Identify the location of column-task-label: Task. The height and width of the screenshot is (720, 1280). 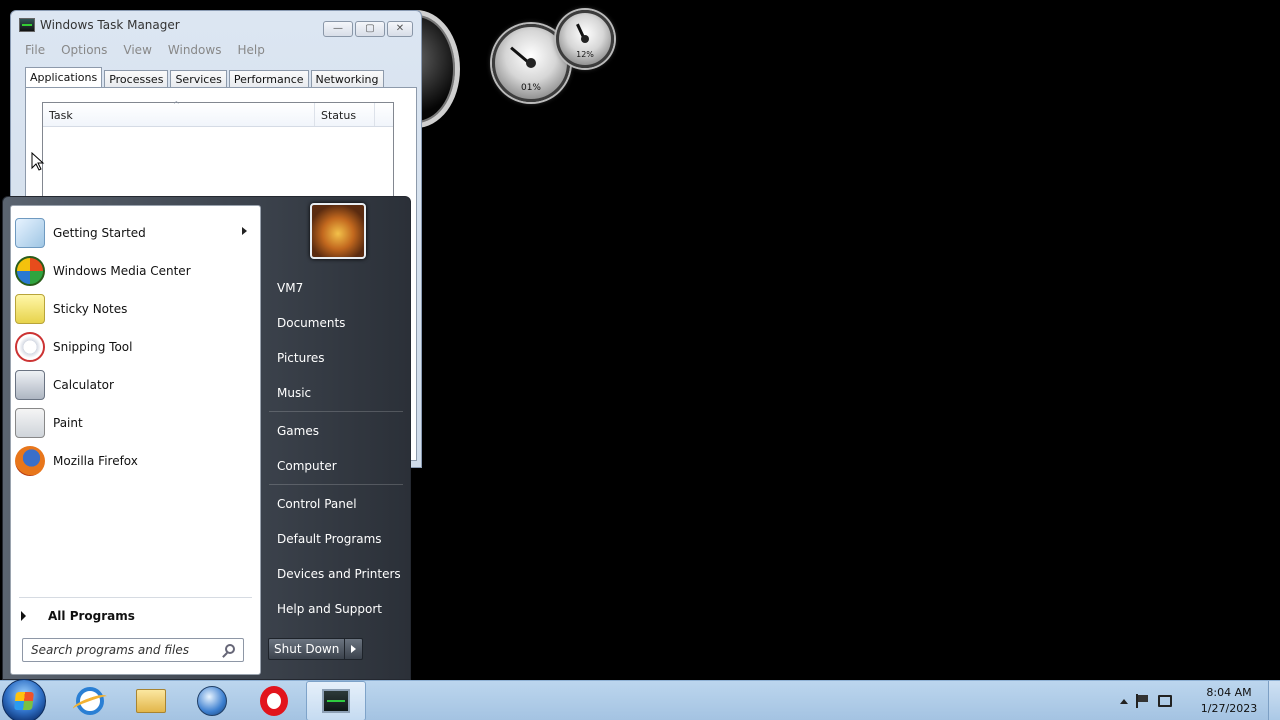
(61, 115).